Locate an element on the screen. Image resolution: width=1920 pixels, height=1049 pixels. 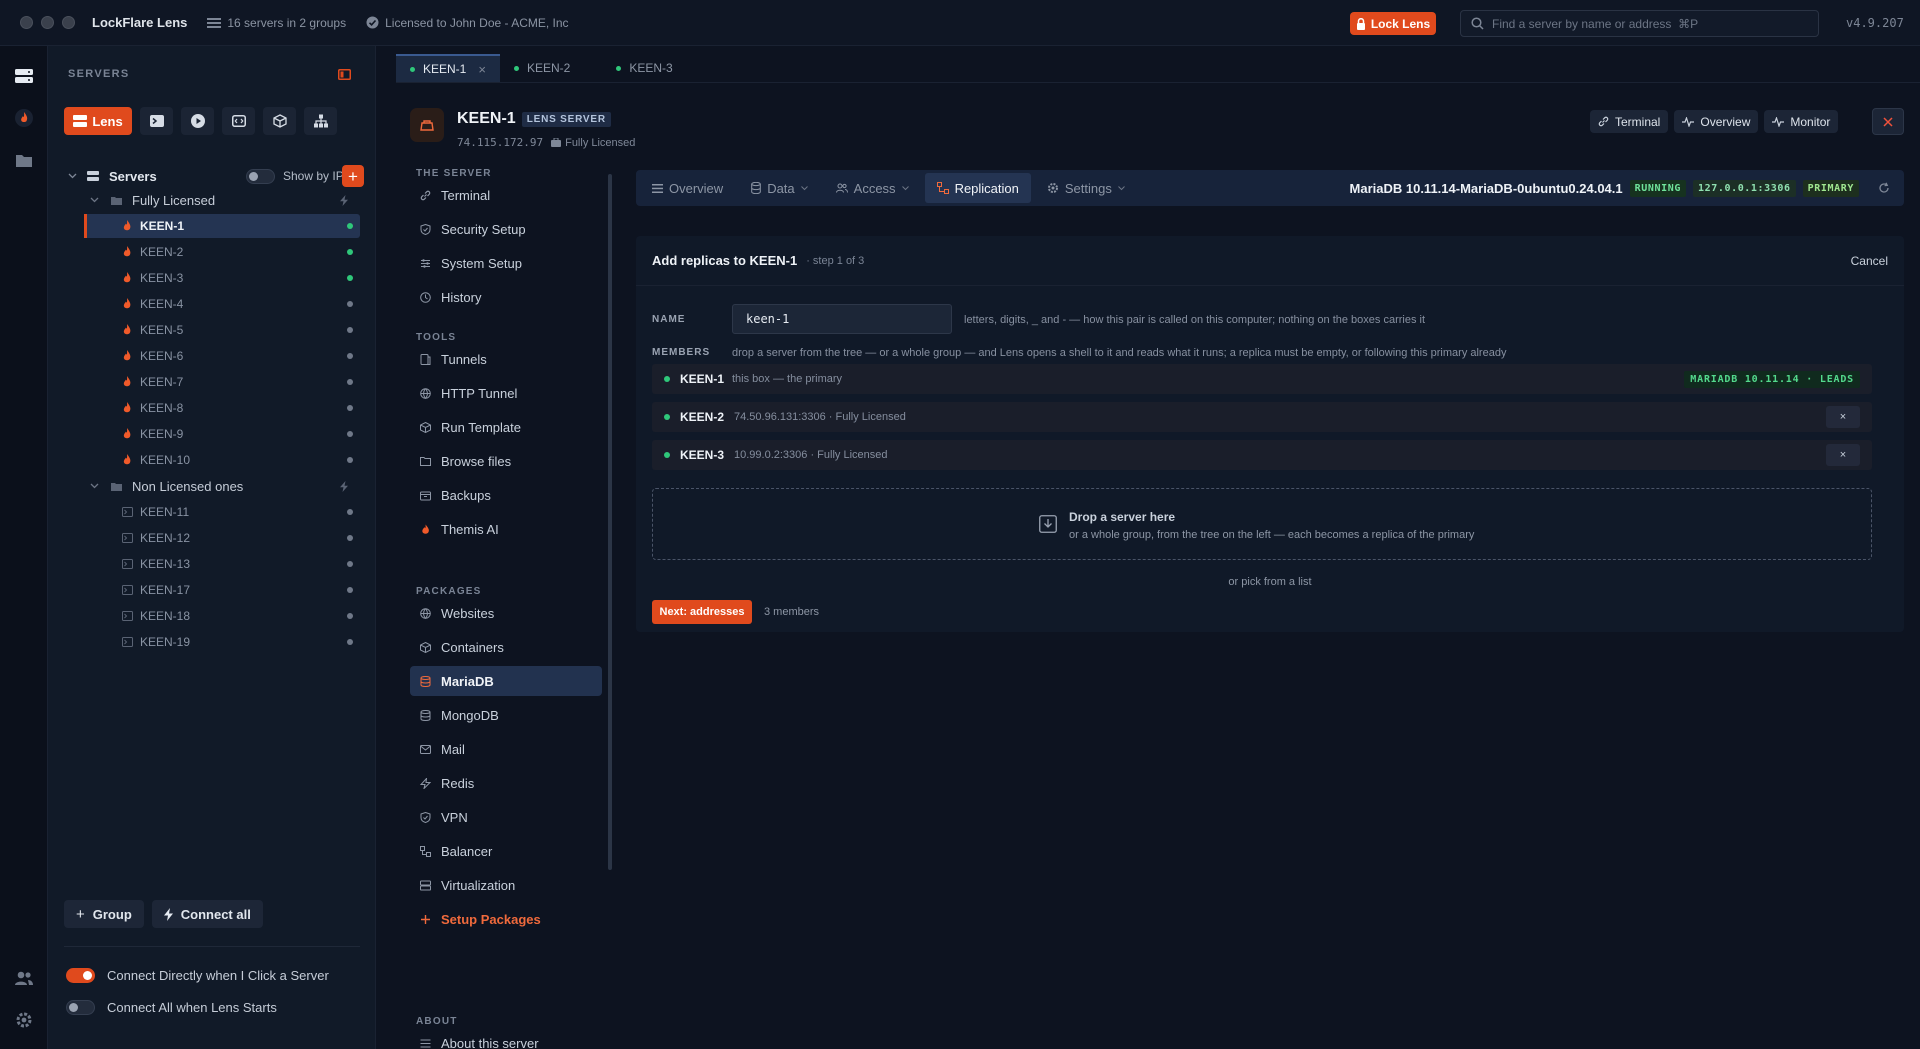
add-group-button: + Group is located at coordinates (104, 914).